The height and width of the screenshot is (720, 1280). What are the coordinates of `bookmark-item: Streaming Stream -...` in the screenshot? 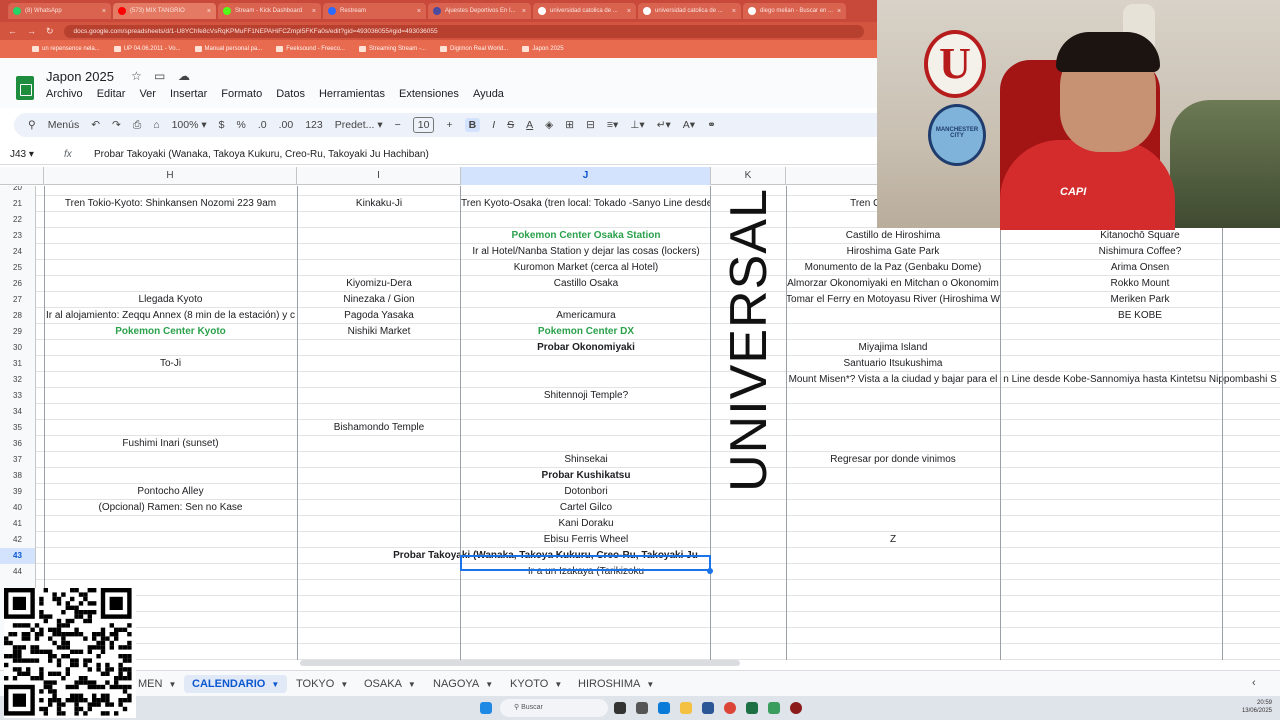 It's located at (392, 49).